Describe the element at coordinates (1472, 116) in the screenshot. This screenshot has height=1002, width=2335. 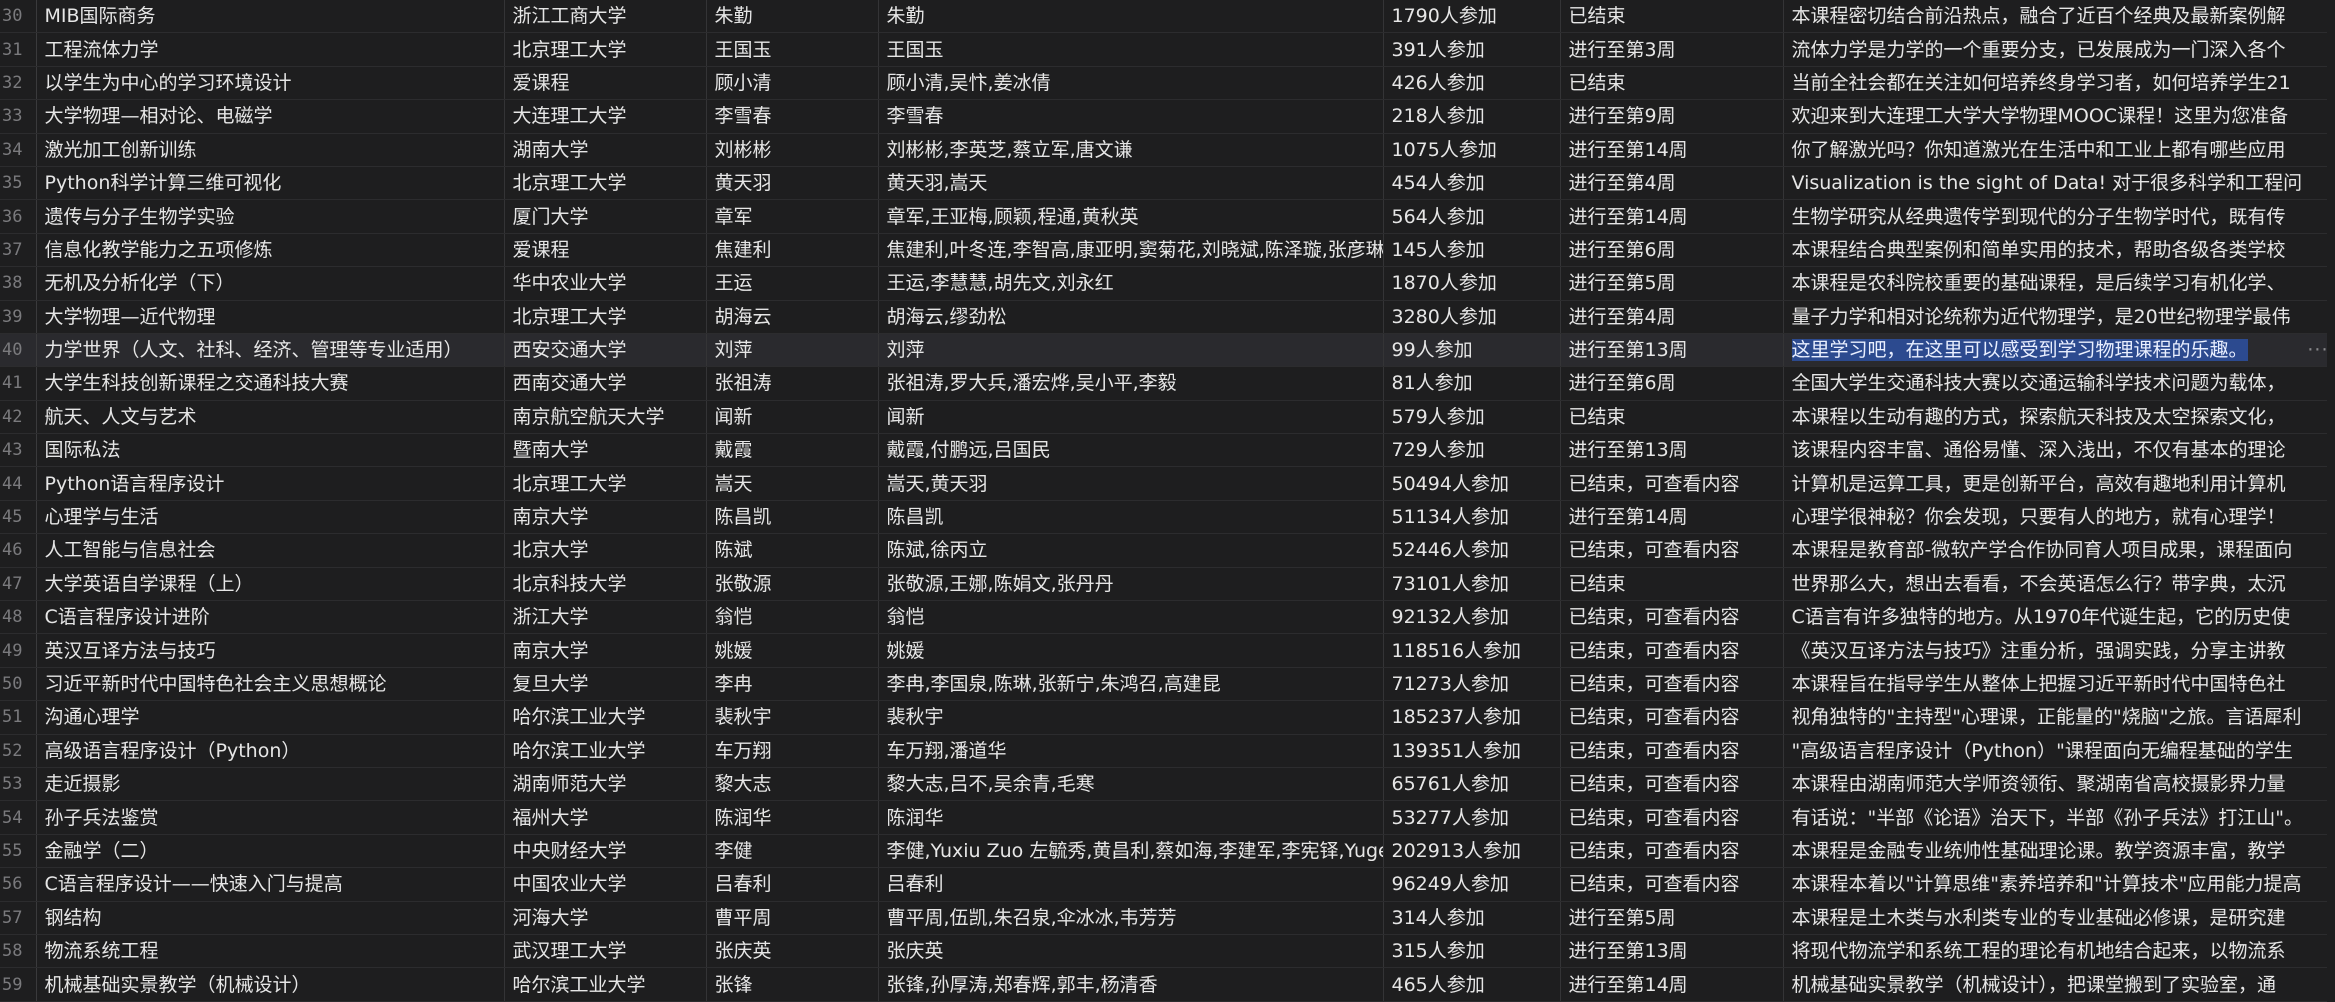
I see `enrollment-cell: 218人参加` at that location.